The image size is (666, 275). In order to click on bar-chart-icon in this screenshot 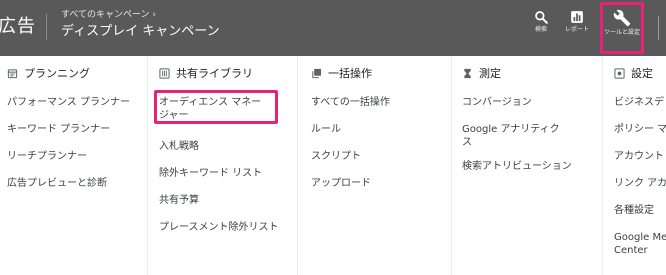, I will do `click(577, 17)`.